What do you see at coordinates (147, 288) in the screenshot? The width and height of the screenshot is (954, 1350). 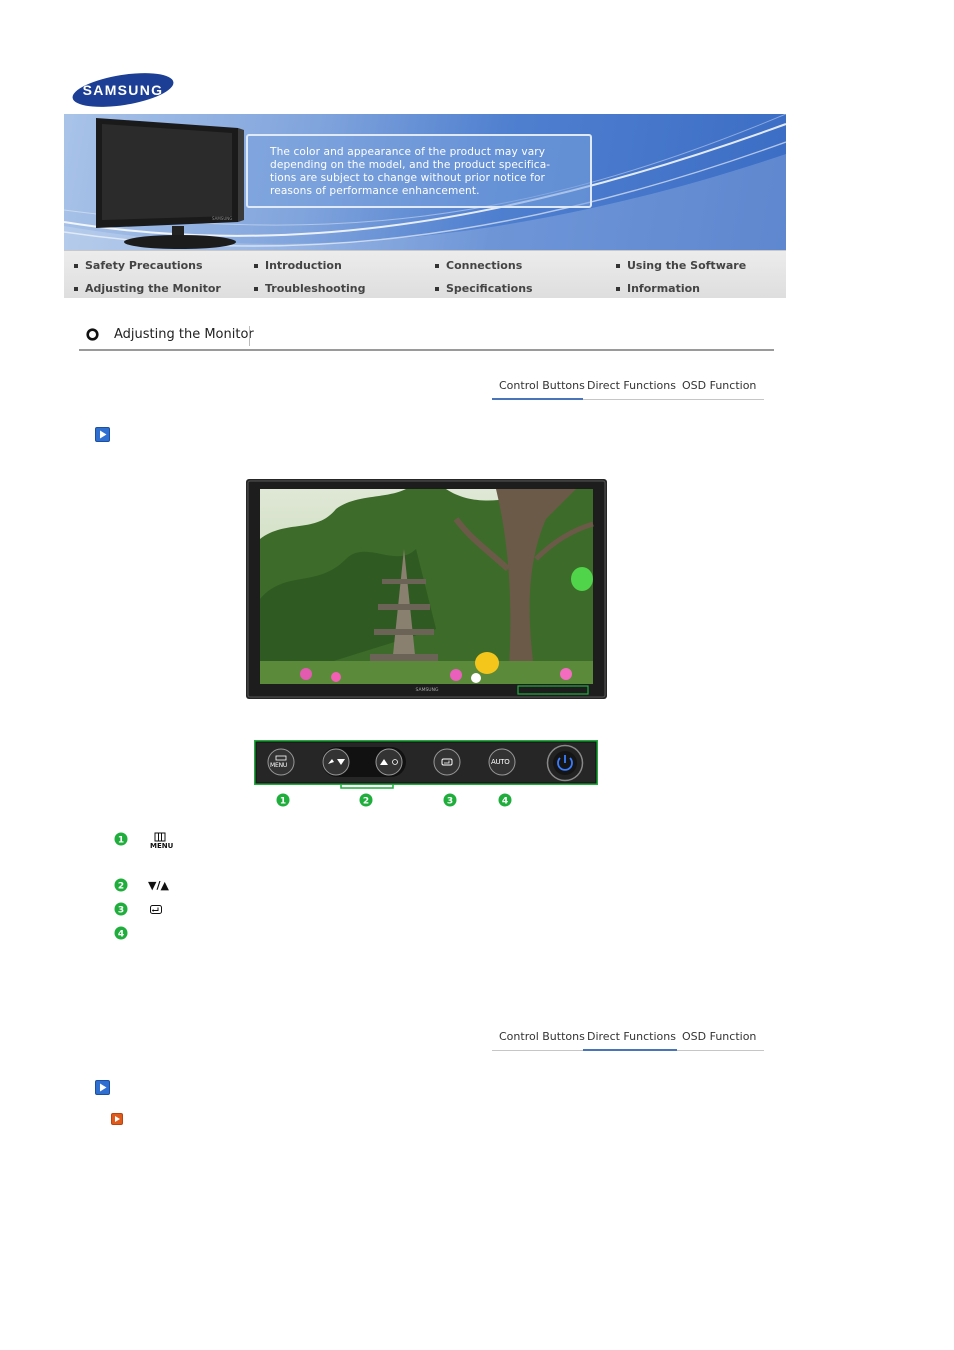 I see `nav-item-adjusting-the-monitor: Adjusting the Monitor` at bounding box center [147, 288].